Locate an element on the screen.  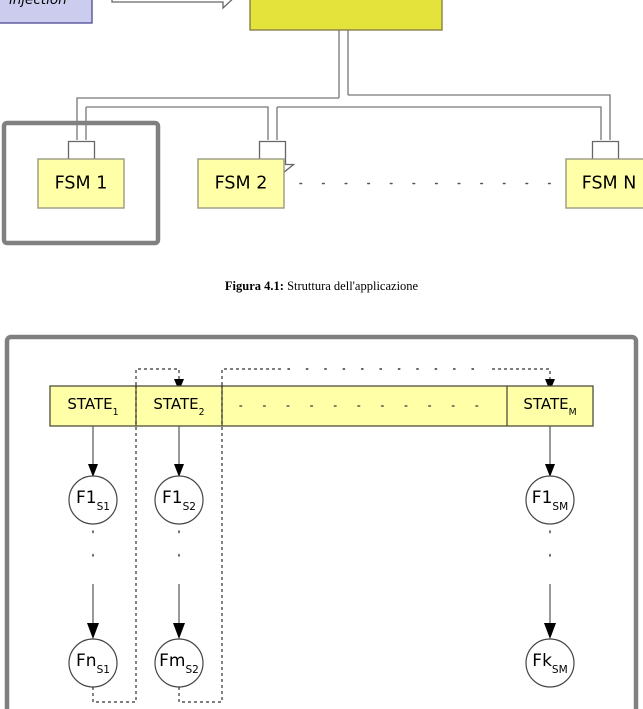
col-2-bottom-node-label: FmS2 is located at coordinates (179, 663).